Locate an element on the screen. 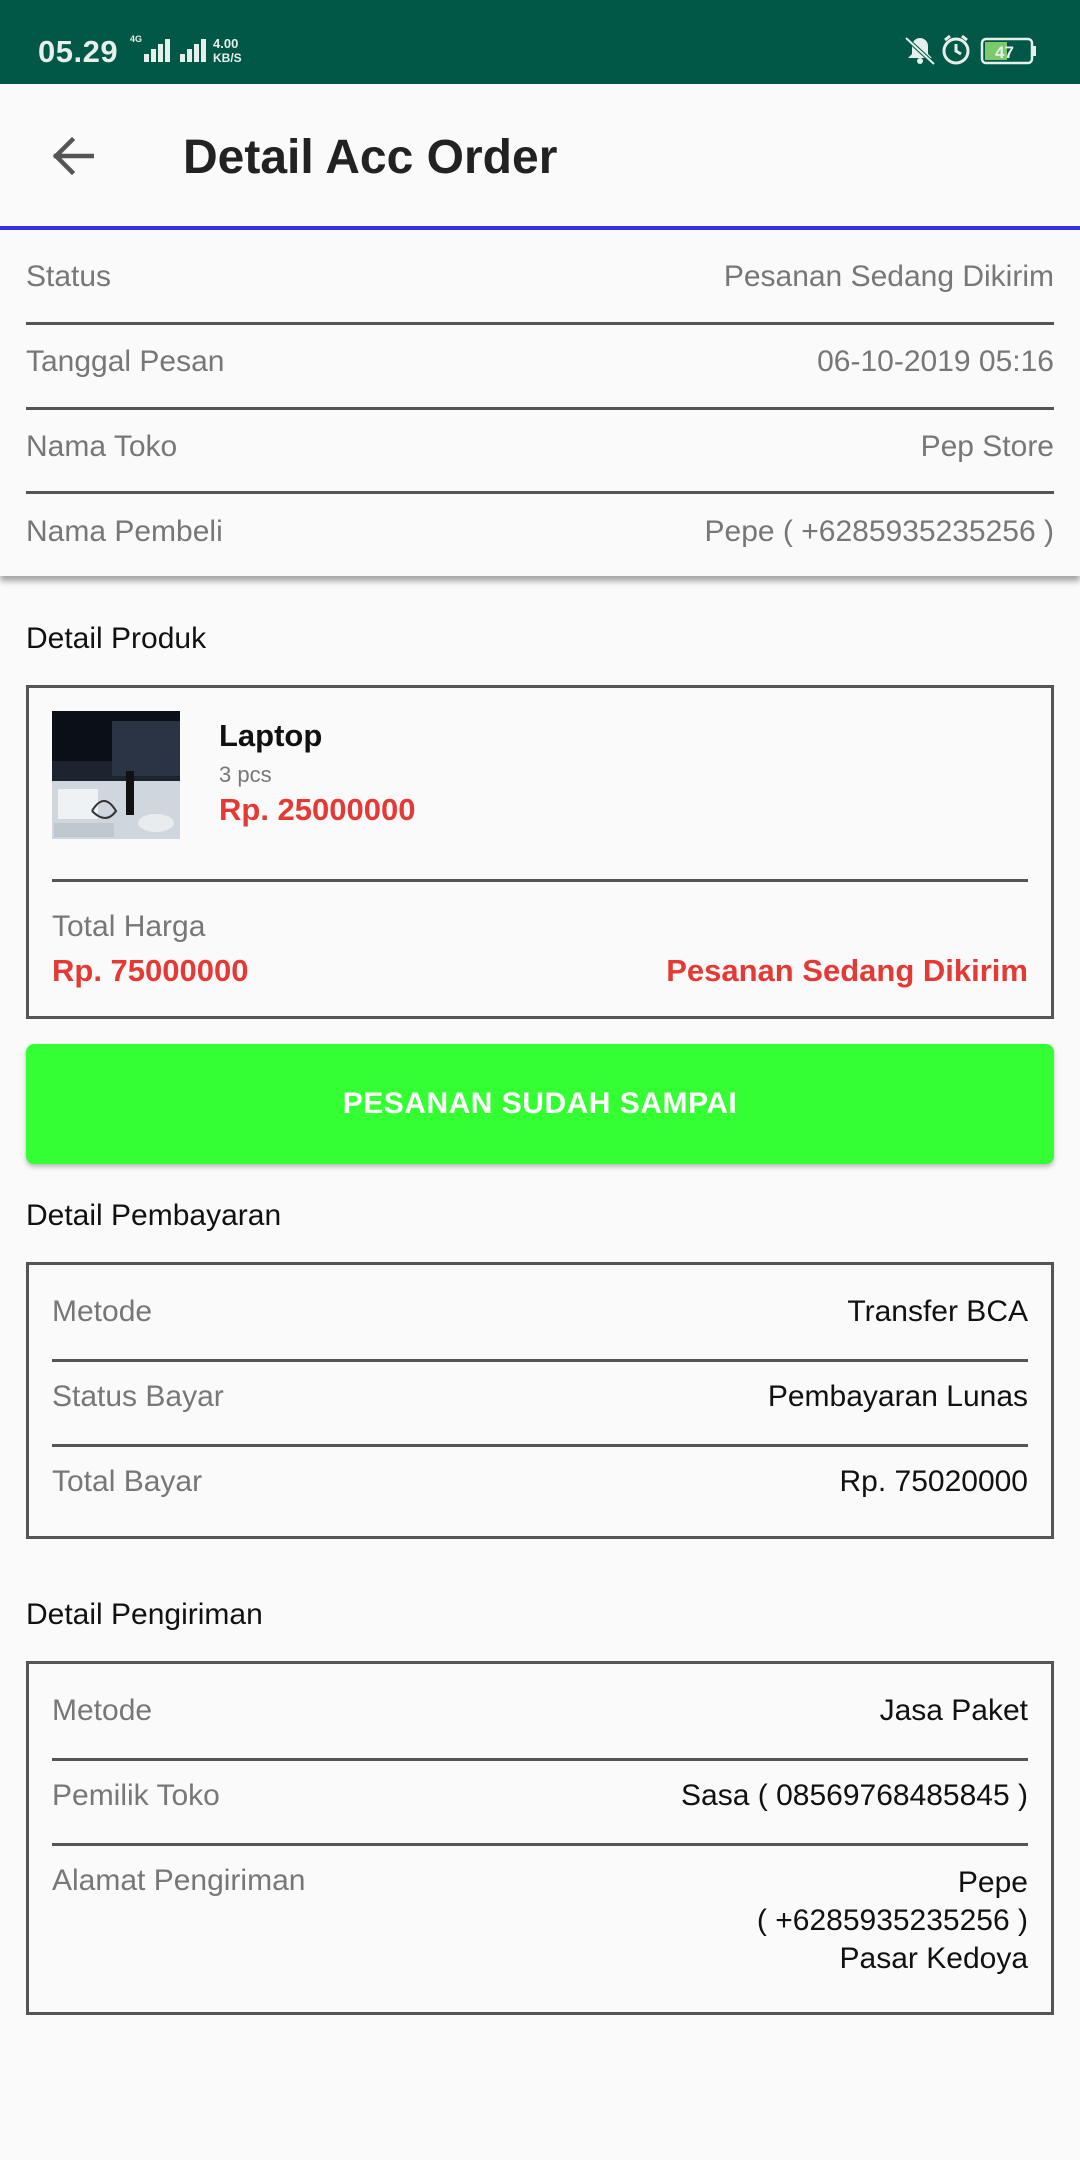 The image size is (1080, 2160). address-line: Pepe is located at coordinates (992, 1882).